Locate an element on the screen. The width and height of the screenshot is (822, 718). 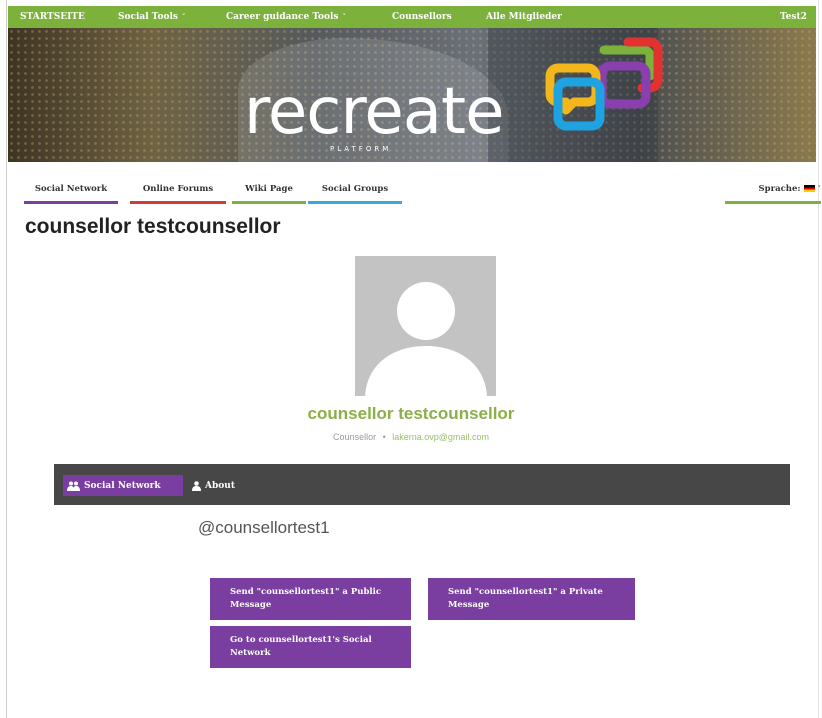
nav-item-alle-mitglieder: Alle Mitglieder is located at coordinates (524, 17).